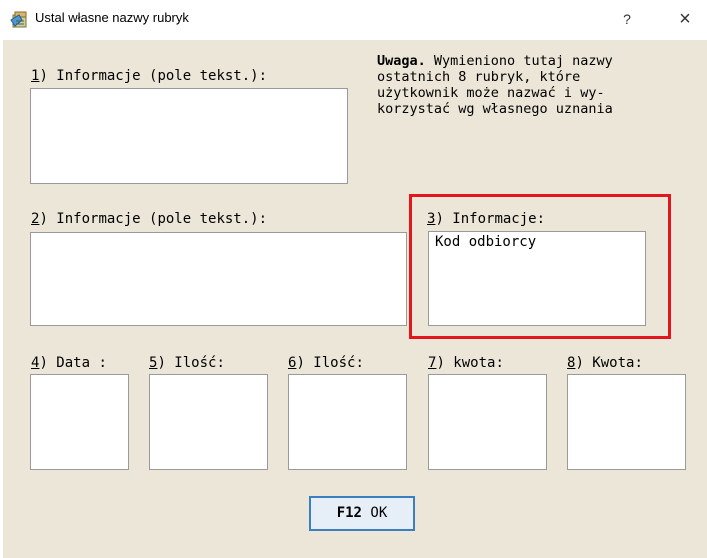  I want to click on field-6-label: 6) Ilość:, so click(326, 363).